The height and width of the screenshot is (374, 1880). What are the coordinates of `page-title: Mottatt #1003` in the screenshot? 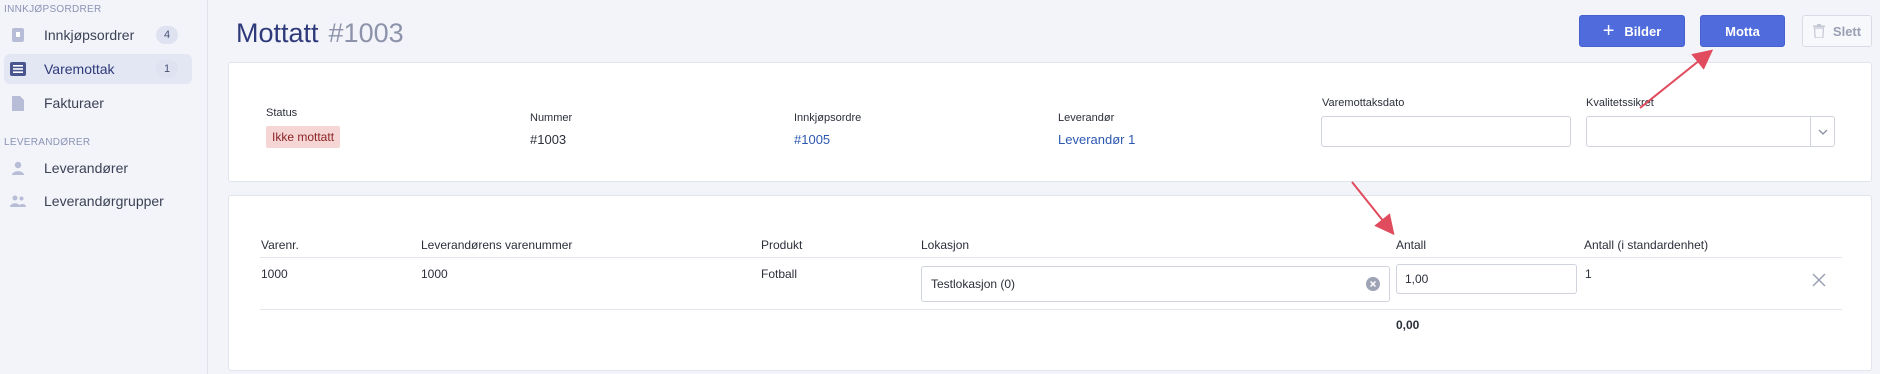 It's located at (320, 33).